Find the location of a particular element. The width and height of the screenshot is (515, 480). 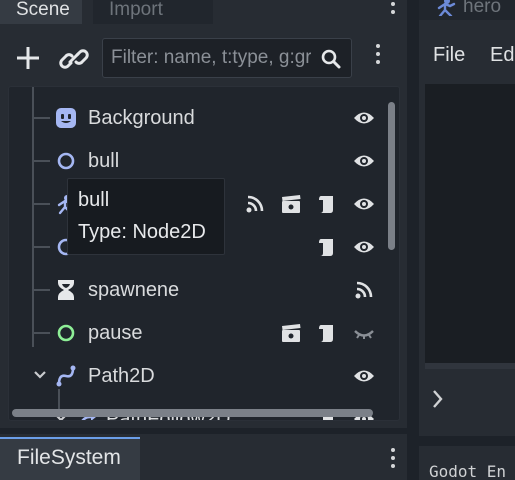

tooltip-node-type: Type: Node2D is located at coordinates (142, 232).